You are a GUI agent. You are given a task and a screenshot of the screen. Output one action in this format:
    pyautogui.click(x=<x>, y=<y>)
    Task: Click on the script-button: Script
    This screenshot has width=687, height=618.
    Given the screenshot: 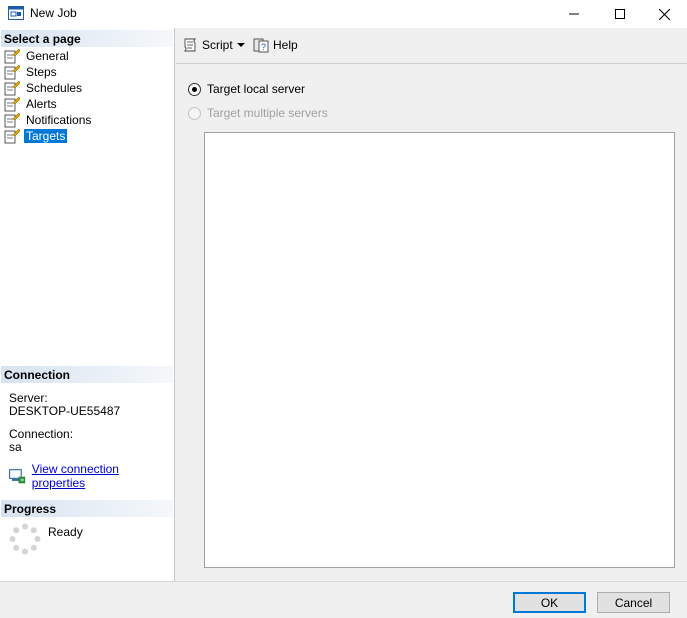 What is the action you would take?
    pyautogui.click(x=207, y=45)
    